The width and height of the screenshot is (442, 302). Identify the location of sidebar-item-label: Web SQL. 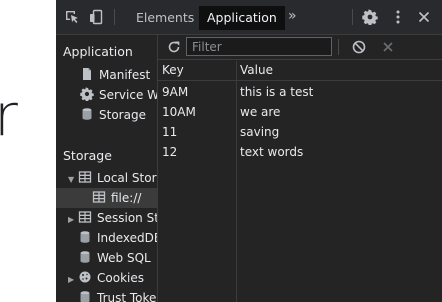
(124, 258).